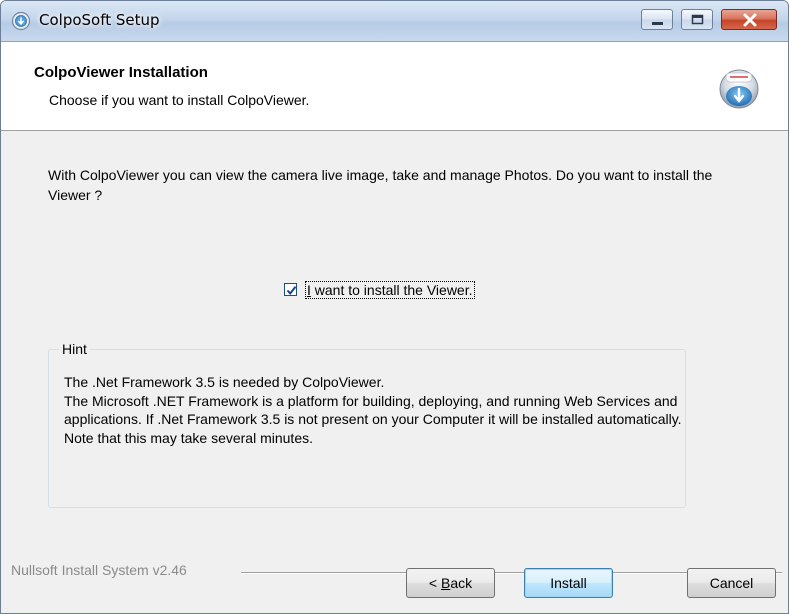 This screenshot has height=614, width=789. What do you see at coordinates (568, 583) in the screenshot?
I see `install-button: Install` at bounding box center [568, 583].